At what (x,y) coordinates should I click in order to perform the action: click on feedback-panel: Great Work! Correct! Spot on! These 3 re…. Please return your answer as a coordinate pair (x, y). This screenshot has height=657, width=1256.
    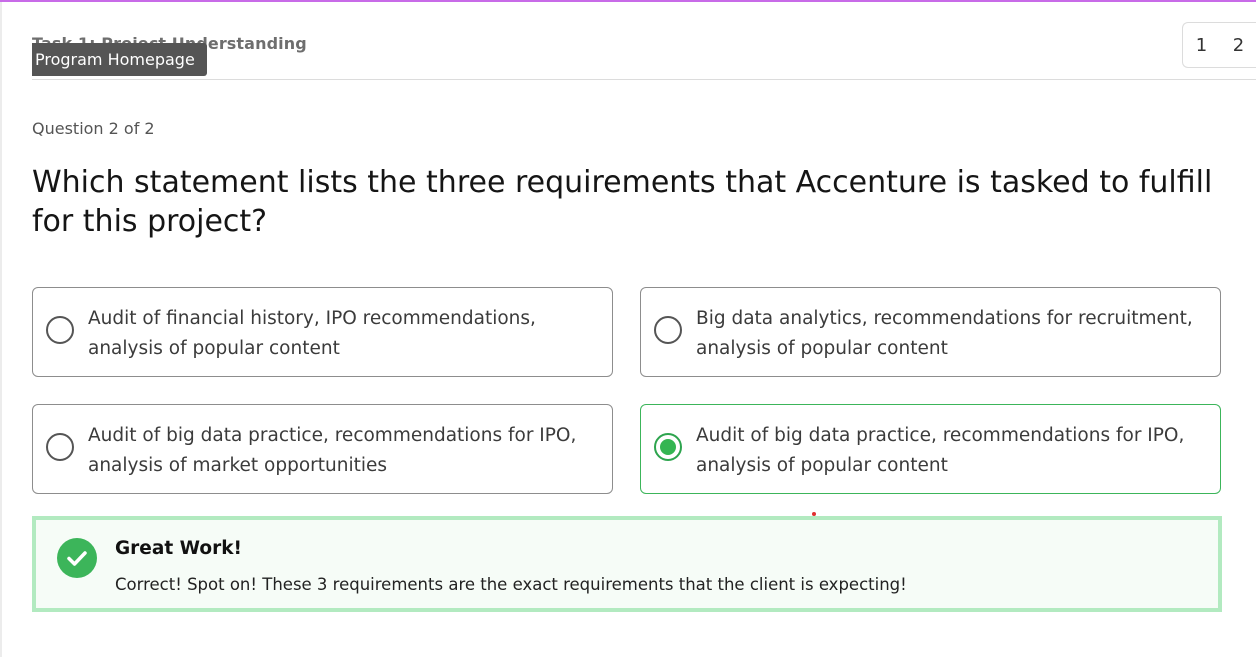
    Looking at the image, I should click on (627, 564).